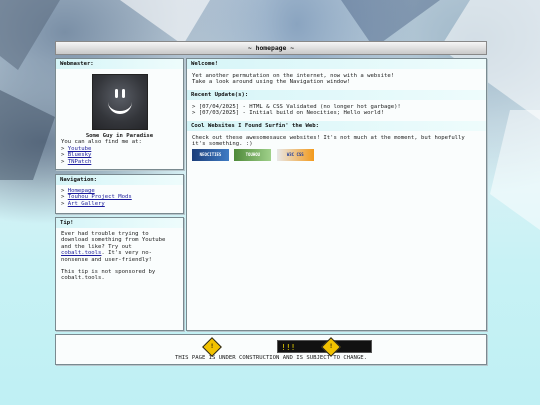 The image size is (540, 405). I want to click on navigation-heading: Navigation:, so click(119, 180).